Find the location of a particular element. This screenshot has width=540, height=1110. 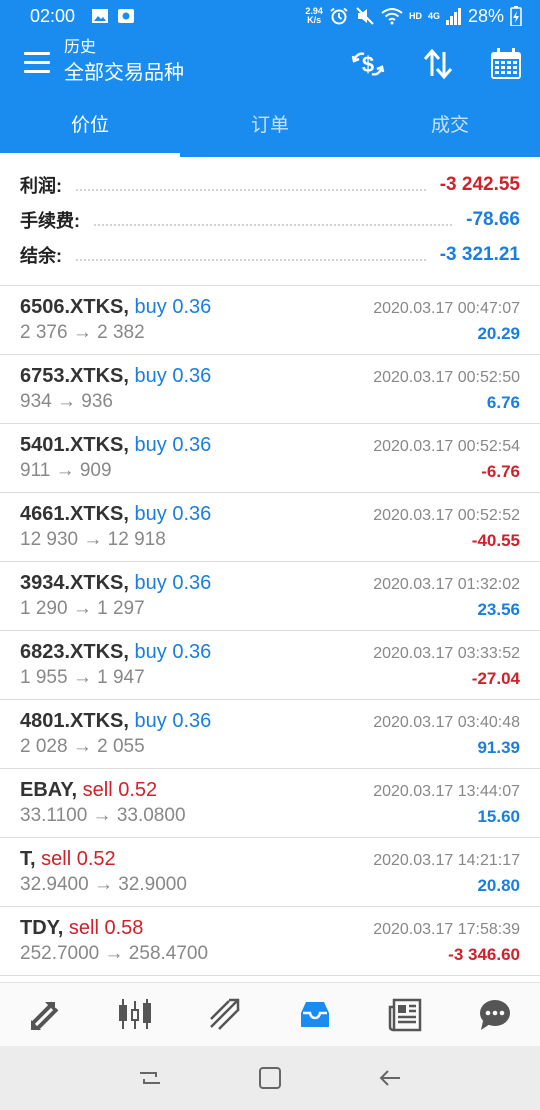

nav-history is located at coordinates (315, 1014).